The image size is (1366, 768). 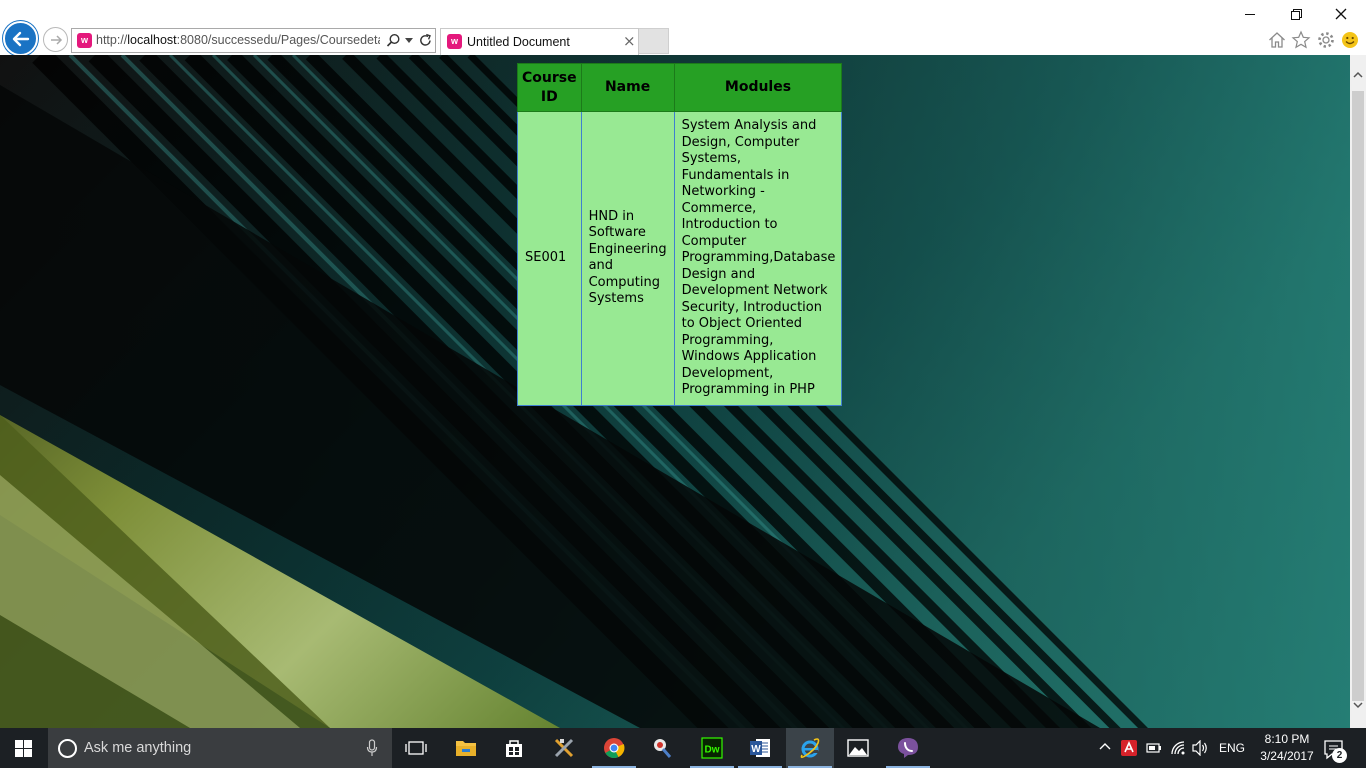 I want to click on column-header-name: Name, so click(x=627, y=87).